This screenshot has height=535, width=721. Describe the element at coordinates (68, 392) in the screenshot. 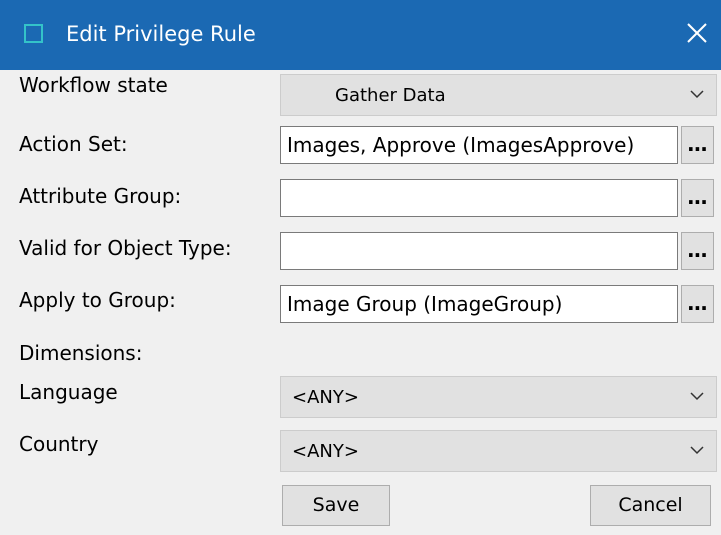

I see `language-label: Language` at that location.